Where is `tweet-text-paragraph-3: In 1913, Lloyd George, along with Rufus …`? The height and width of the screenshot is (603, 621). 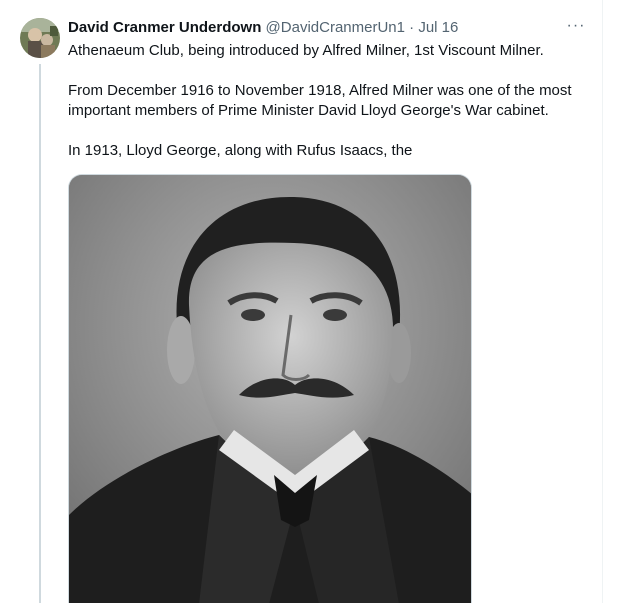 tweet-text-paragraph-3: In 1913, Lloyd George, along with Rufus … is located at coordinates (240, 150).